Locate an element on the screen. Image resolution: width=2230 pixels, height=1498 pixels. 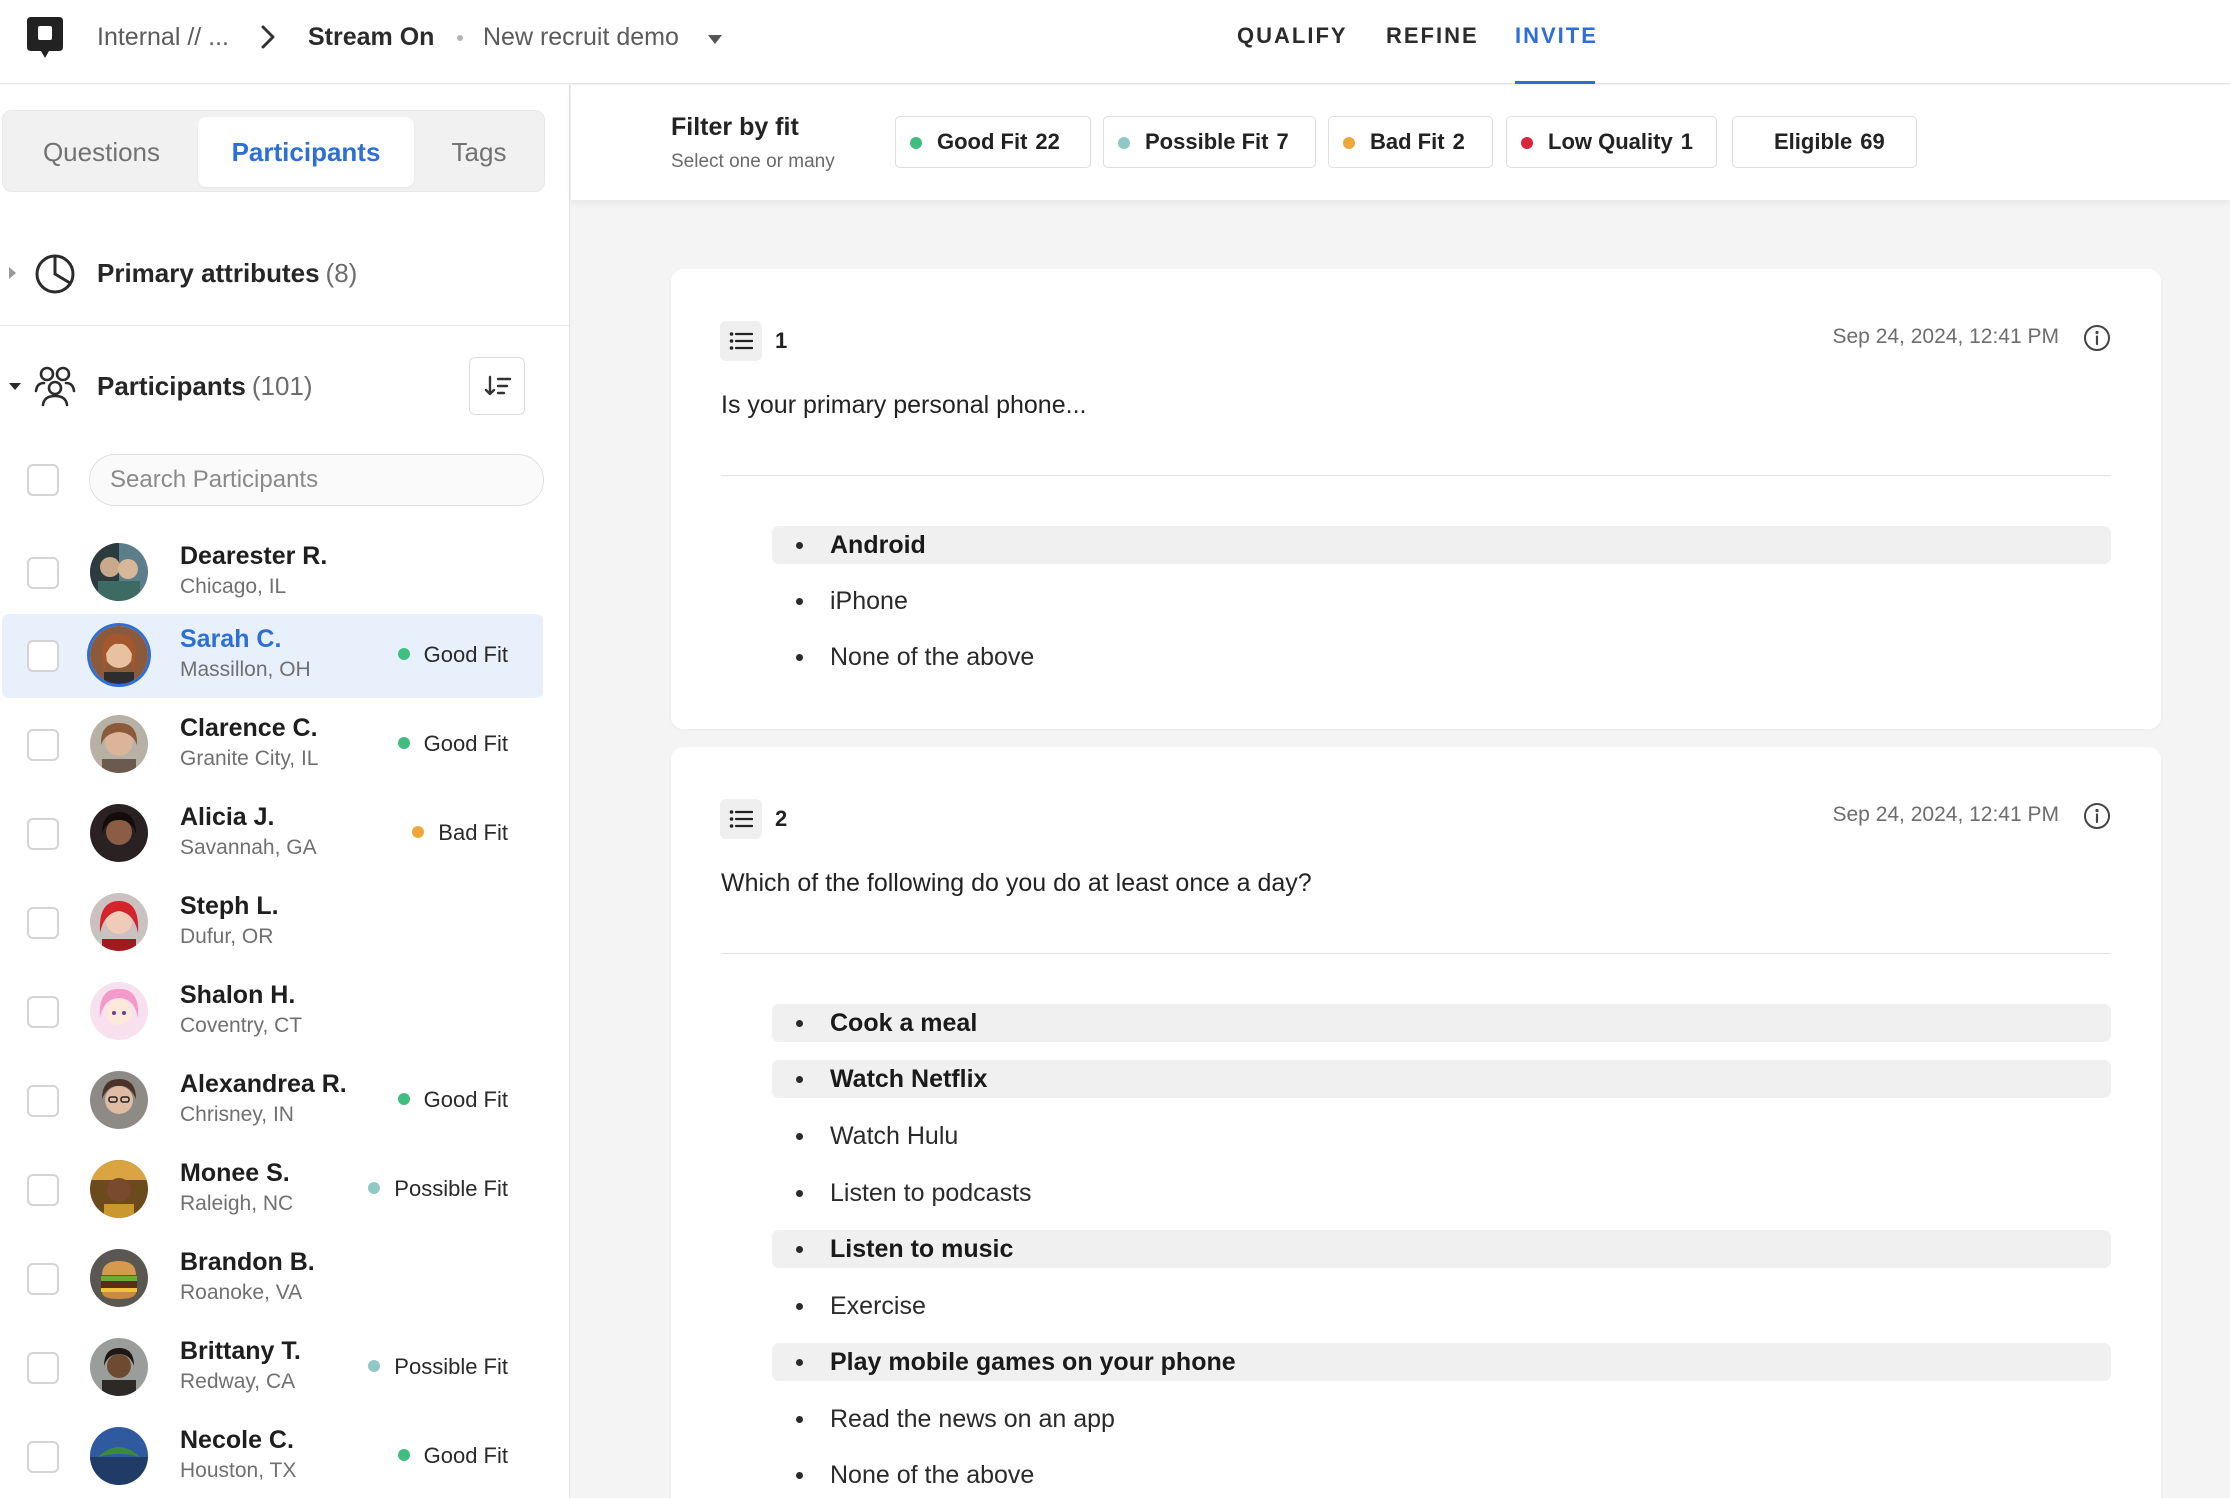
answer-option: None of the above is located at coordinates (1441, 657).